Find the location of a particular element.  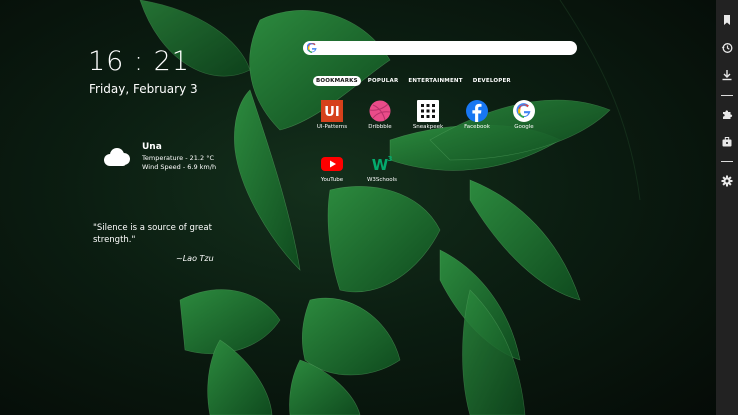

quote-text: "Silence is a source of great strength." is located at coordinates (152, 234).